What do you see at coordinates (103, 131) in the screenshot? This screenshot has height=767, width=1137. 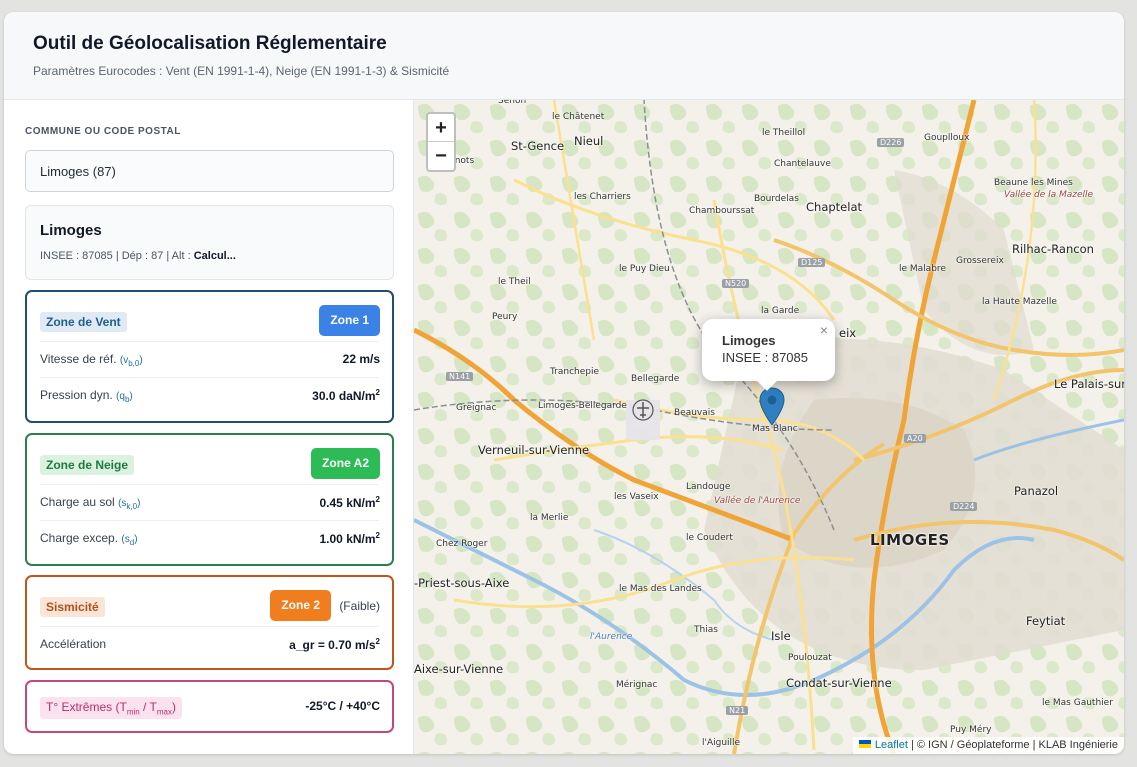 I see `search-label: COMMUNE OU CODE POSTAL` at bounding box center [103, 131].